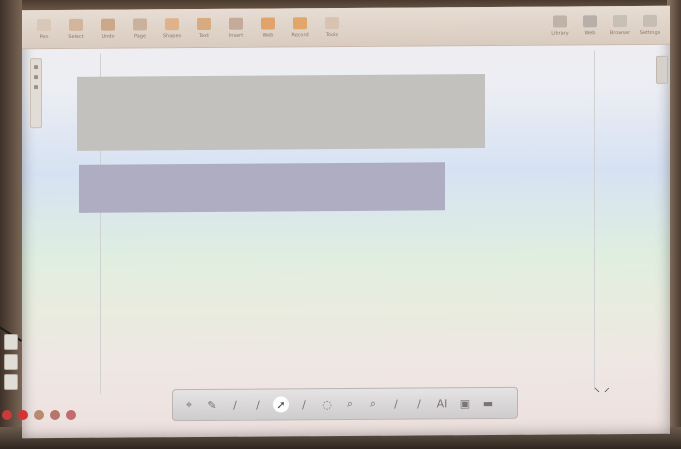  What do you see at coordinates (650, 32) in the screenshot?
I see `toolbar-button-label: Settings` at bounding box center [650, 32].